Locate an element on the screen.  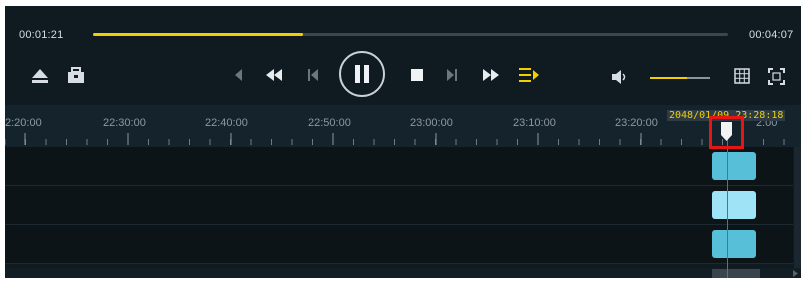
playhead-handle is located at coordinates (726, 132).